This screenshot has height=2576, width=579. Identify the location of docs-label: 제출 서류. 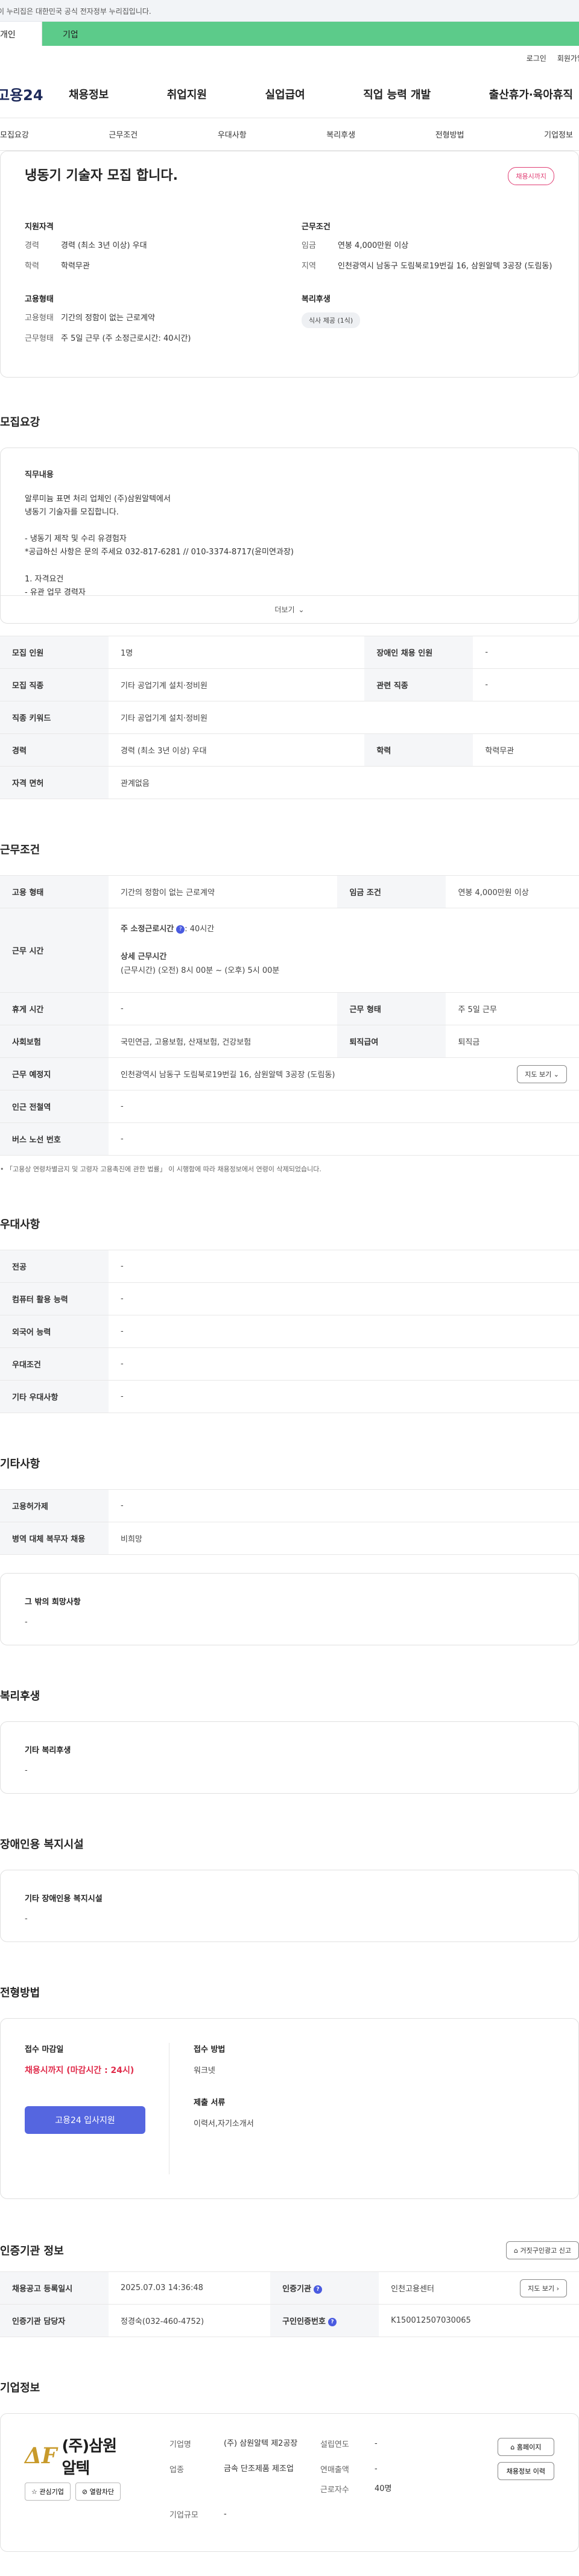
(210, 2102).